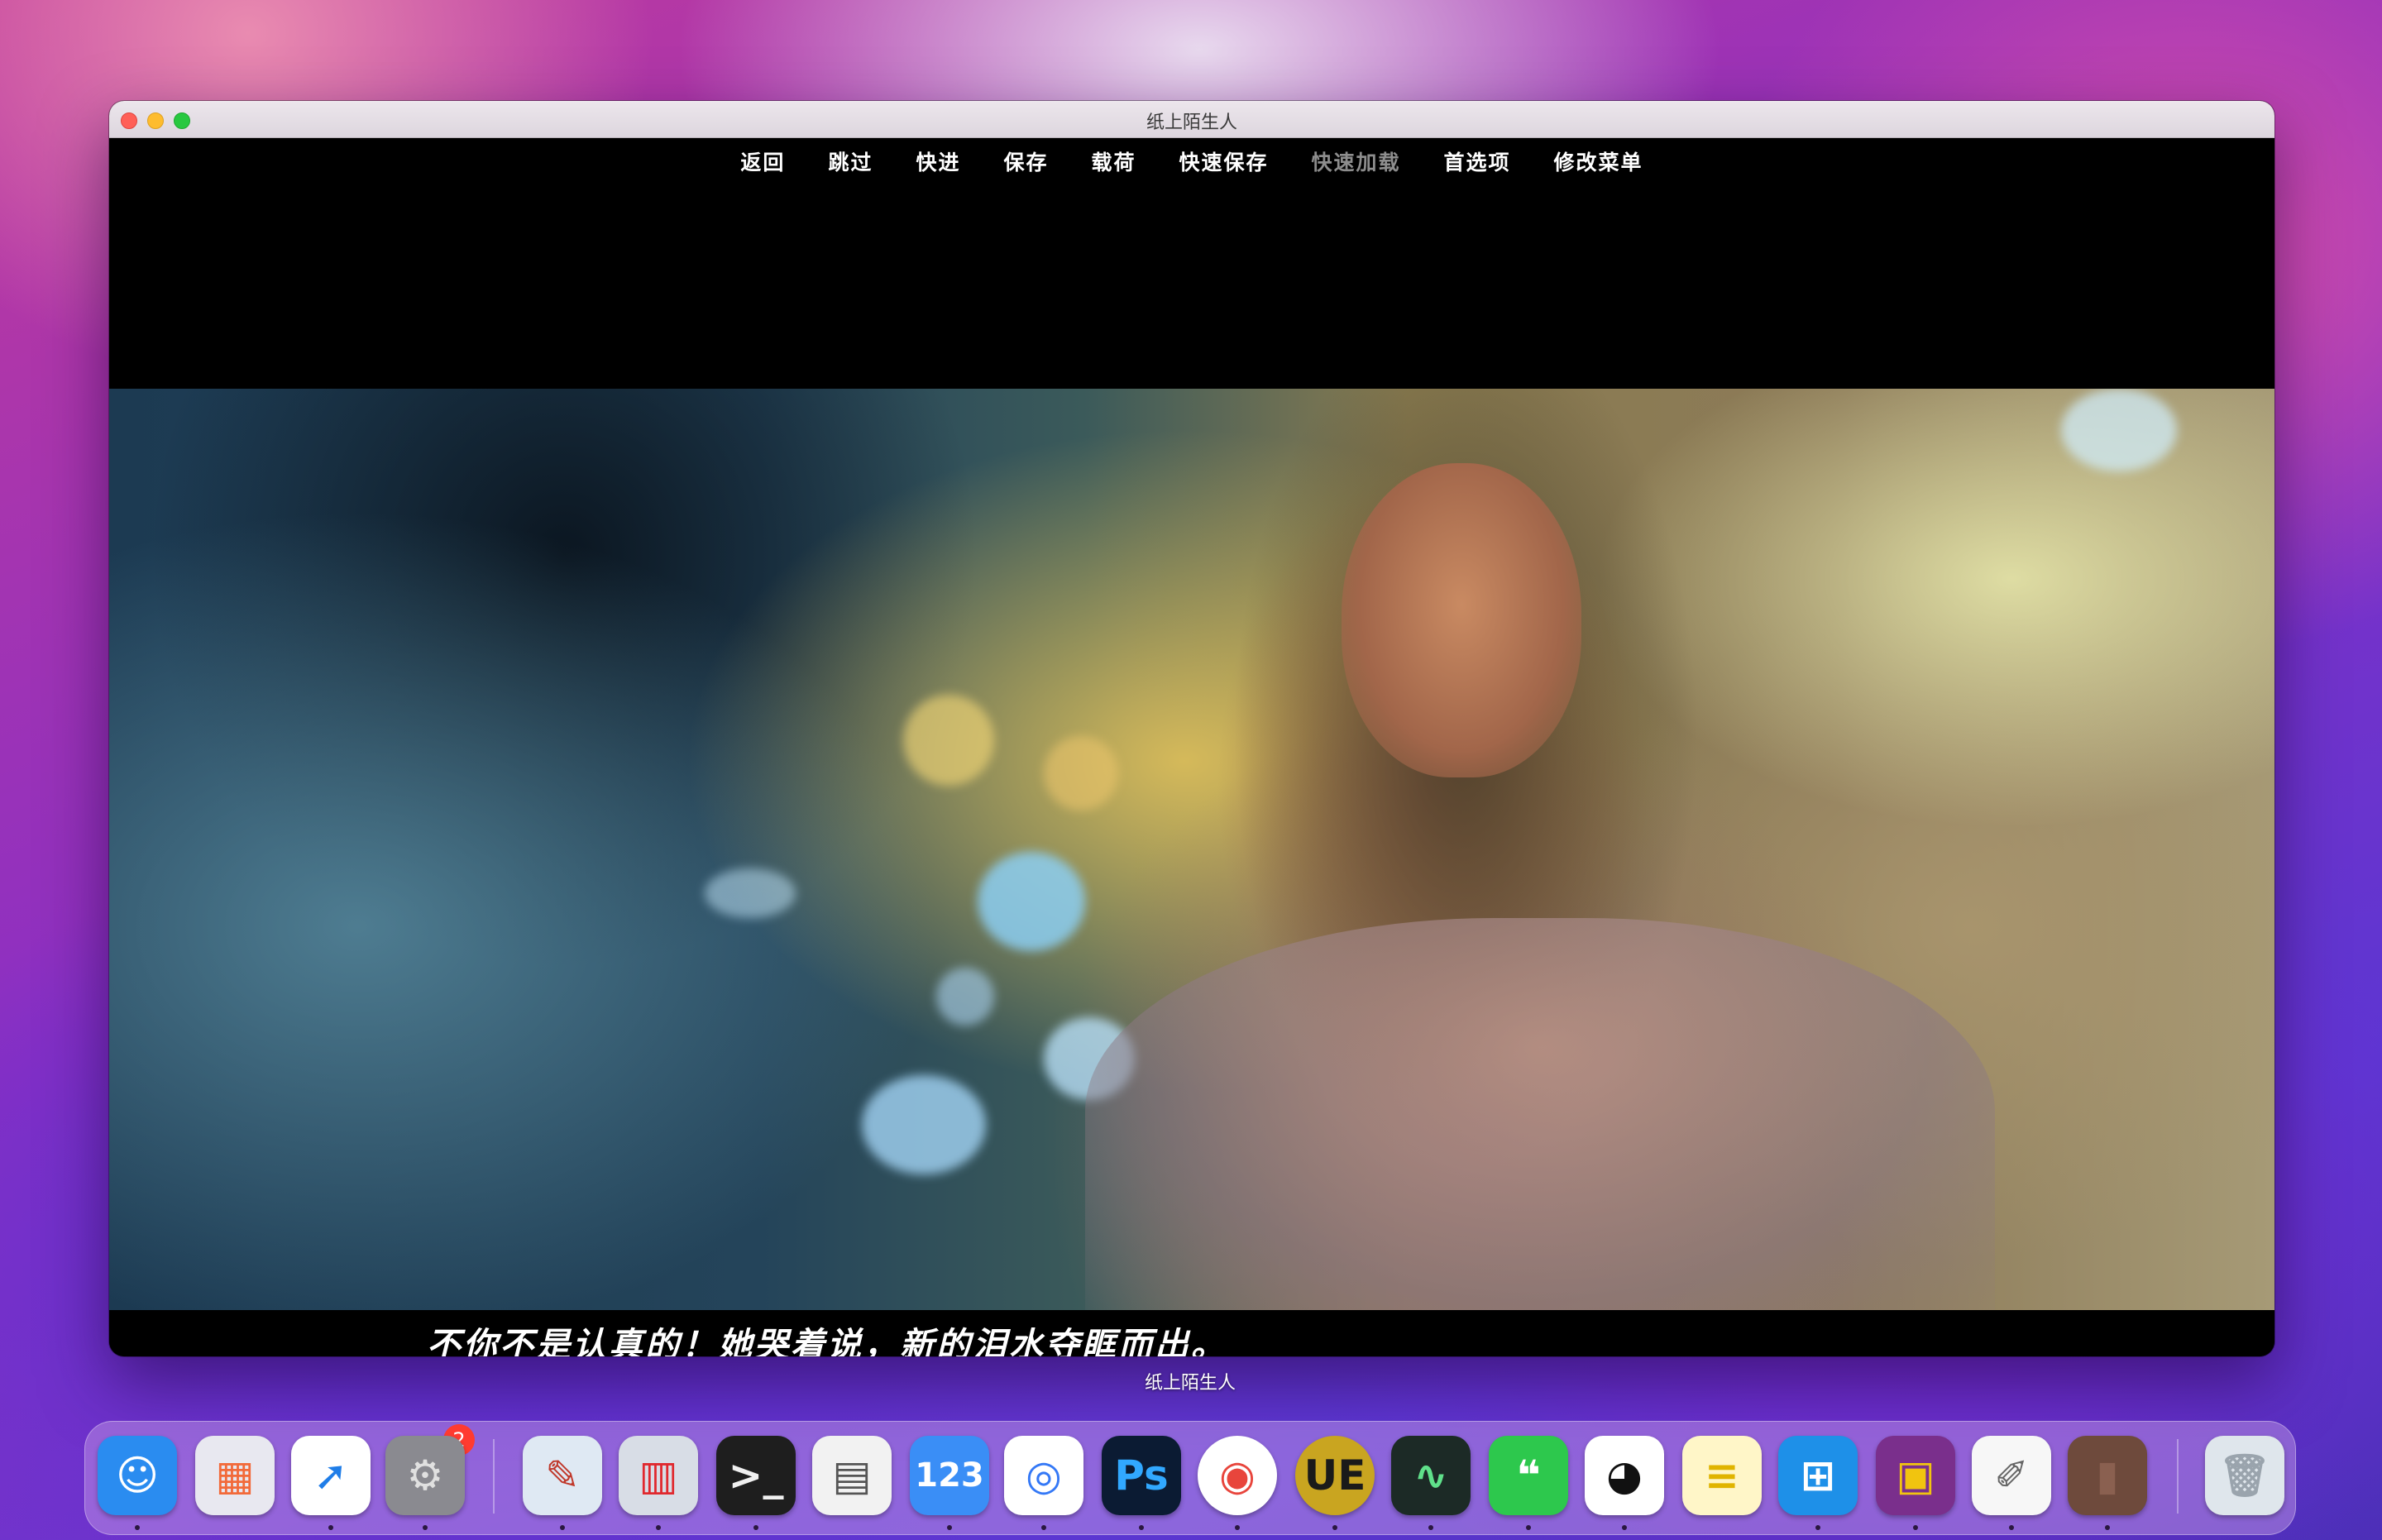 The width and height of the screenshot is (2382, 1540). I want to click on windows-app-icon: ⊞, so click(1818, 1475).